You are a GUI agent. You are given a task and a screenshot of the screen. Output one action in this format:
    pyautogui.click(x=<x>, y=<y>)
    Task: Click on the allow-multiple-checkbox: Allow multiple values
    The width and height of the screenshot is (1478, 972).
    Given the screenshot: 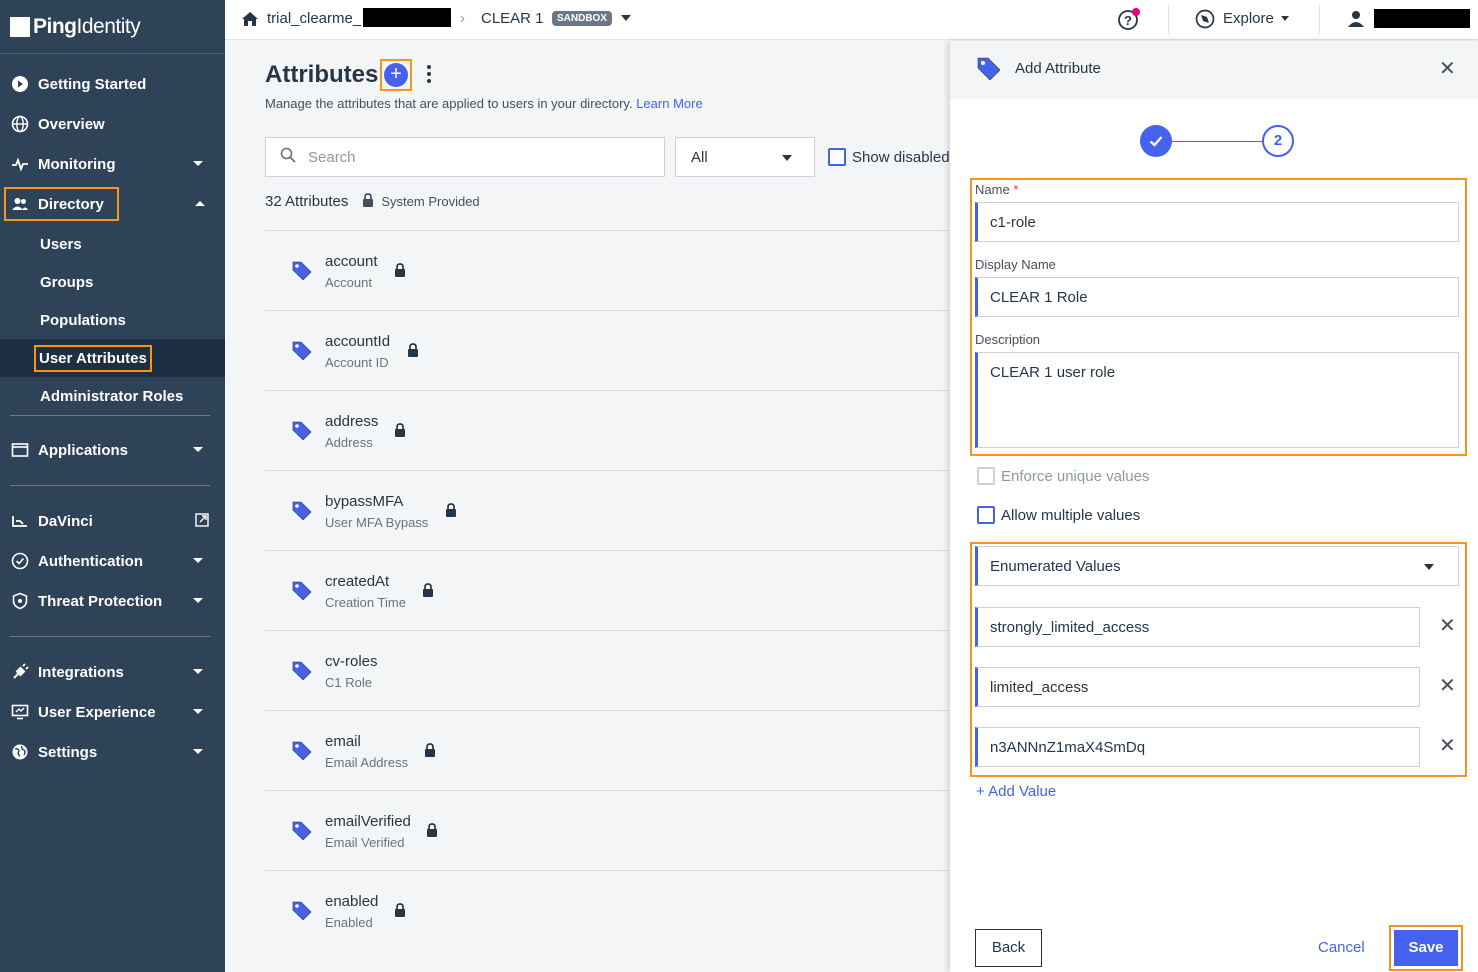 What is the action you would take?
    pyautogui.click(x=1058, y=515)
    